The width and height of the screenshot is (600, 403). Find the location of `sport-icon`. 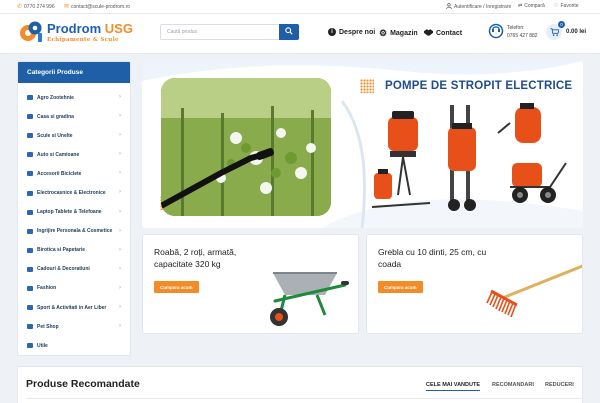

sport-icon is located at coordinates (30, 308).